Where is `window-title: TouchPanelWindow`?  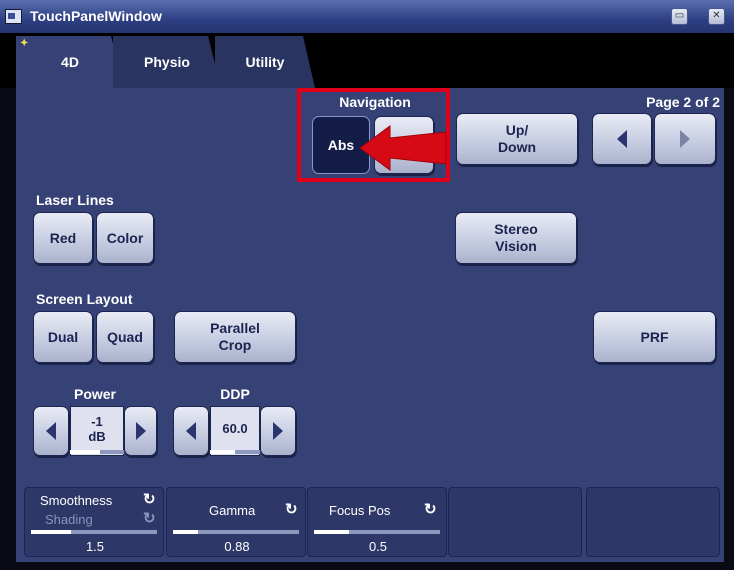
window-title: TouchPanelWindow is located at coordinates (96, 16).